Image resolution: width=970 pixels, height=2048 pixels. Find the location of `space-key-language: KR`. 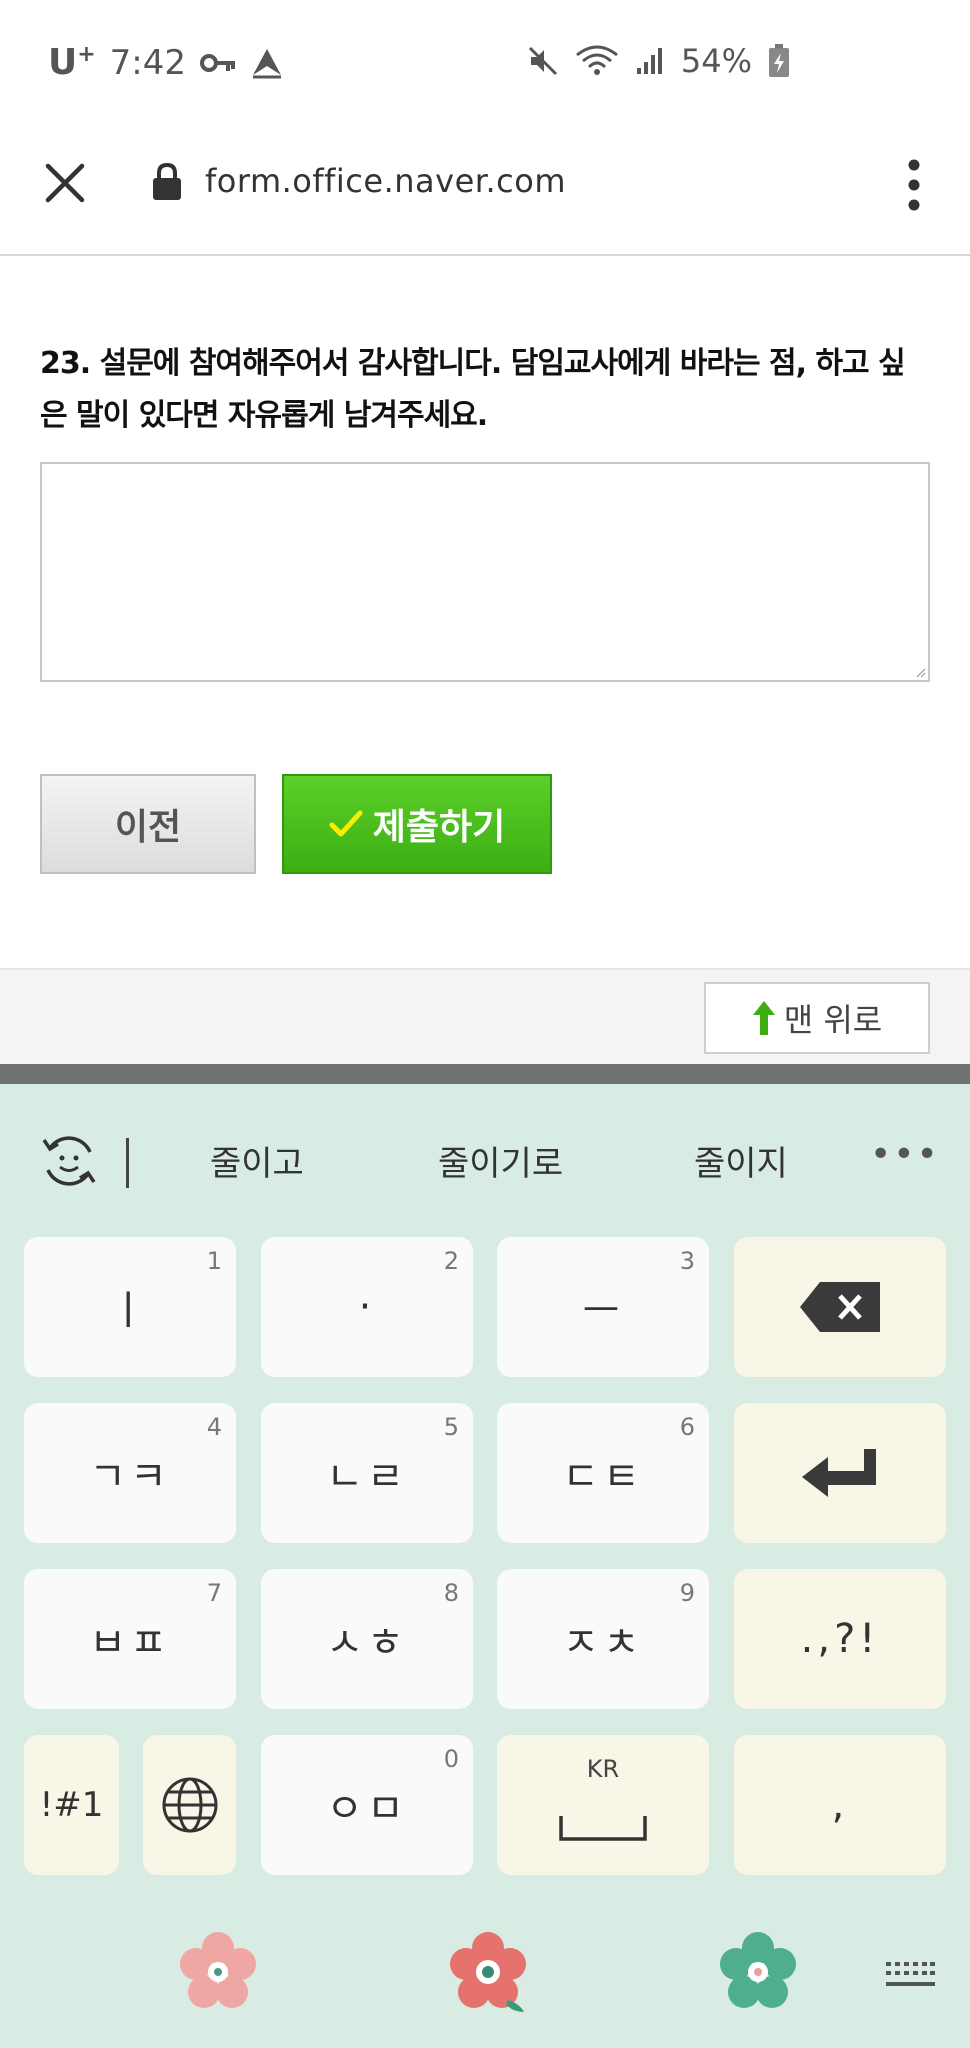

space-key-language: KR is located at coordinates (603, 1769).